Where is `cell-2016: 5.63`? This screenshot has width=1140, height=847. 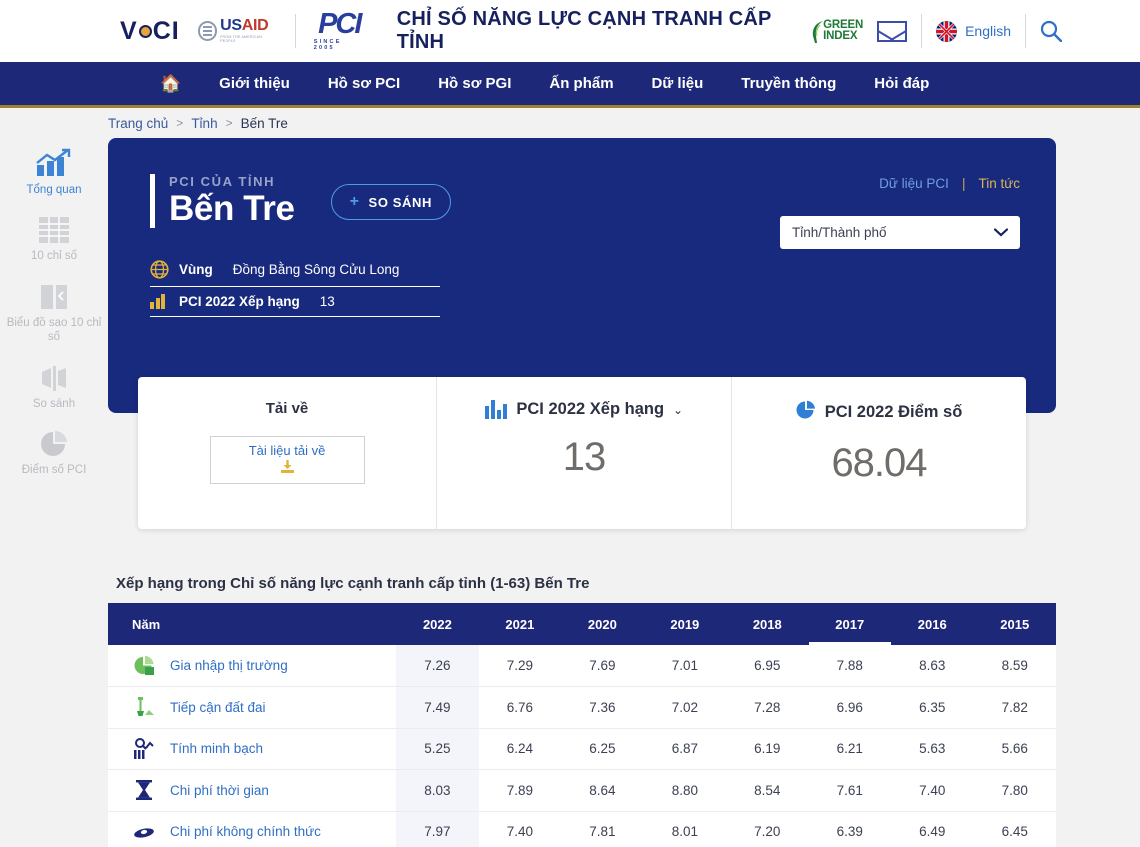 cell-2016: 5.63 is located at coordinates (932, 749).